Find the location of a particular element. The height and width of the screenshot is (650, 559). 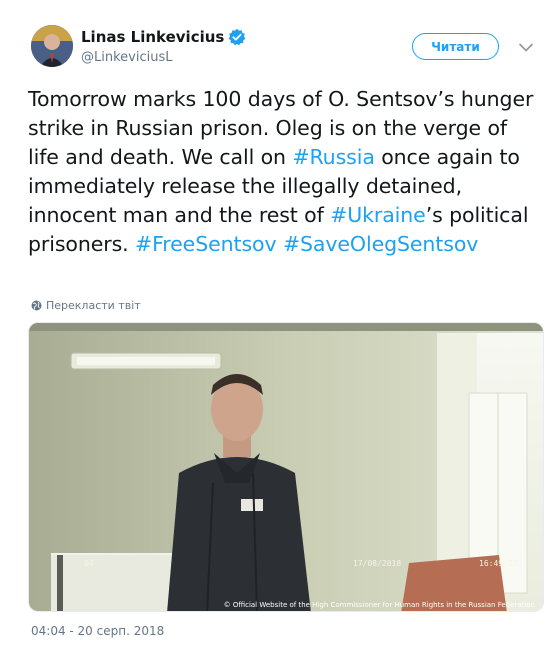

tweet-header: Linas Linkevicius @LinkeviciusL Читати is located at coordinates (286, 48).